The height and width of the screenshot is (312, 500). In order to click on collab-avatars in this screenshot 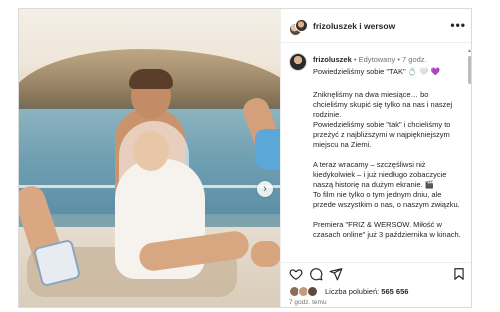, I will do `click(298, 28)`.